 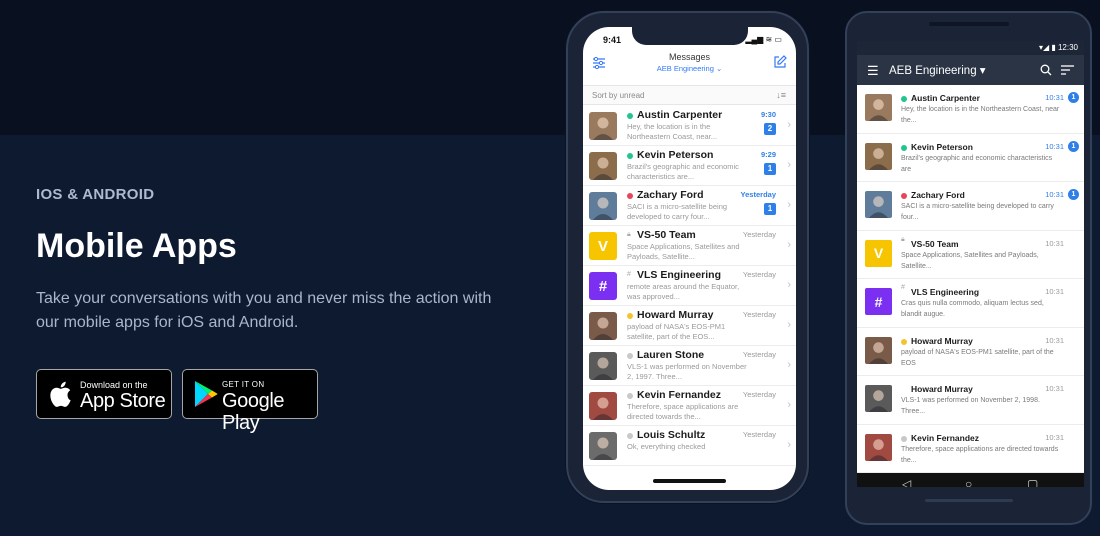 I want to click on home-nav-icon: ○, so click(x=968, y=482).